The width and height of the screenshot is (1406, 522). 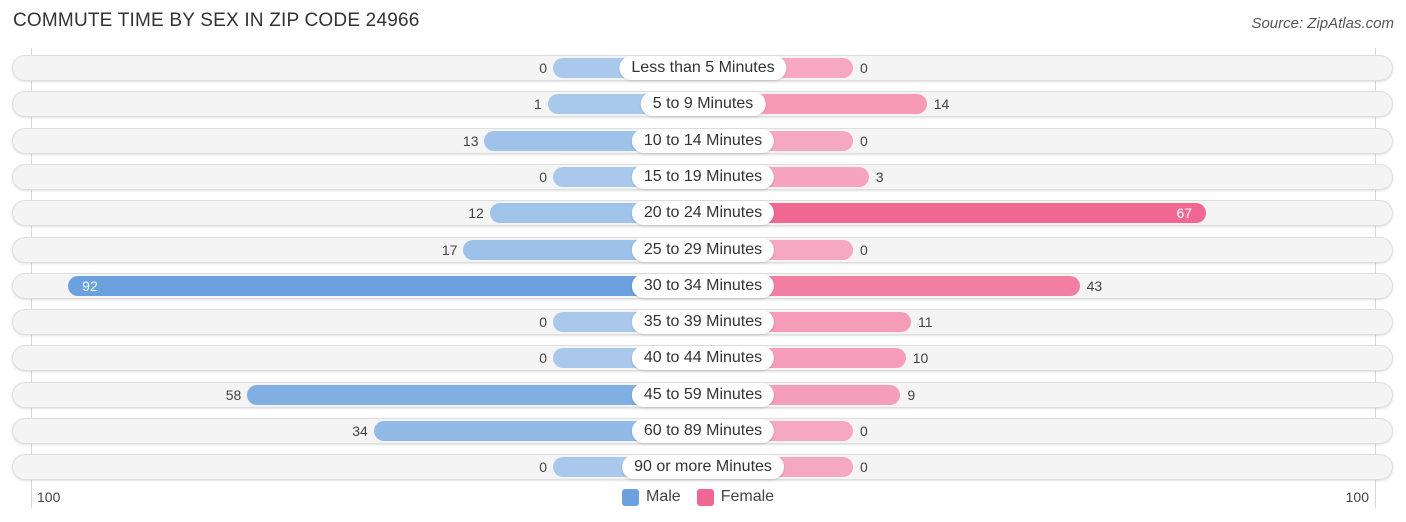 I want to click on bar-female, so click(x=955, y=213).